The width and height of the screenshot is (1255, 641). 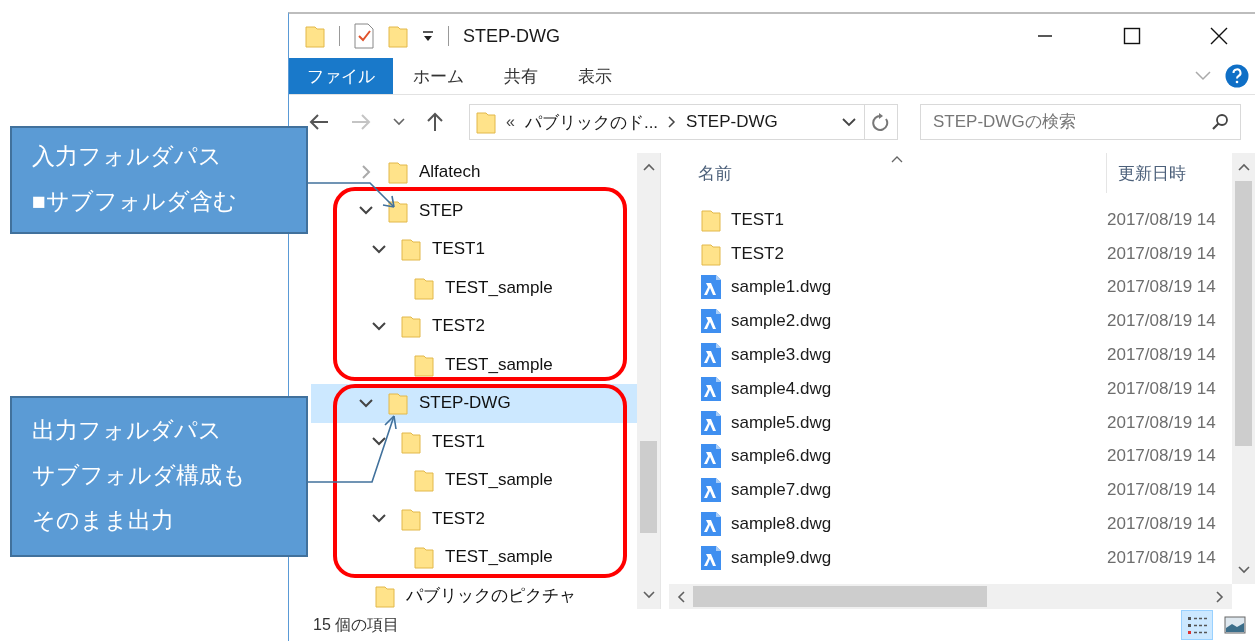 What do you see at coordinates (919, 253) in the screenshot?
I see `file-name: TEST2` at bounding box center [919, 253].